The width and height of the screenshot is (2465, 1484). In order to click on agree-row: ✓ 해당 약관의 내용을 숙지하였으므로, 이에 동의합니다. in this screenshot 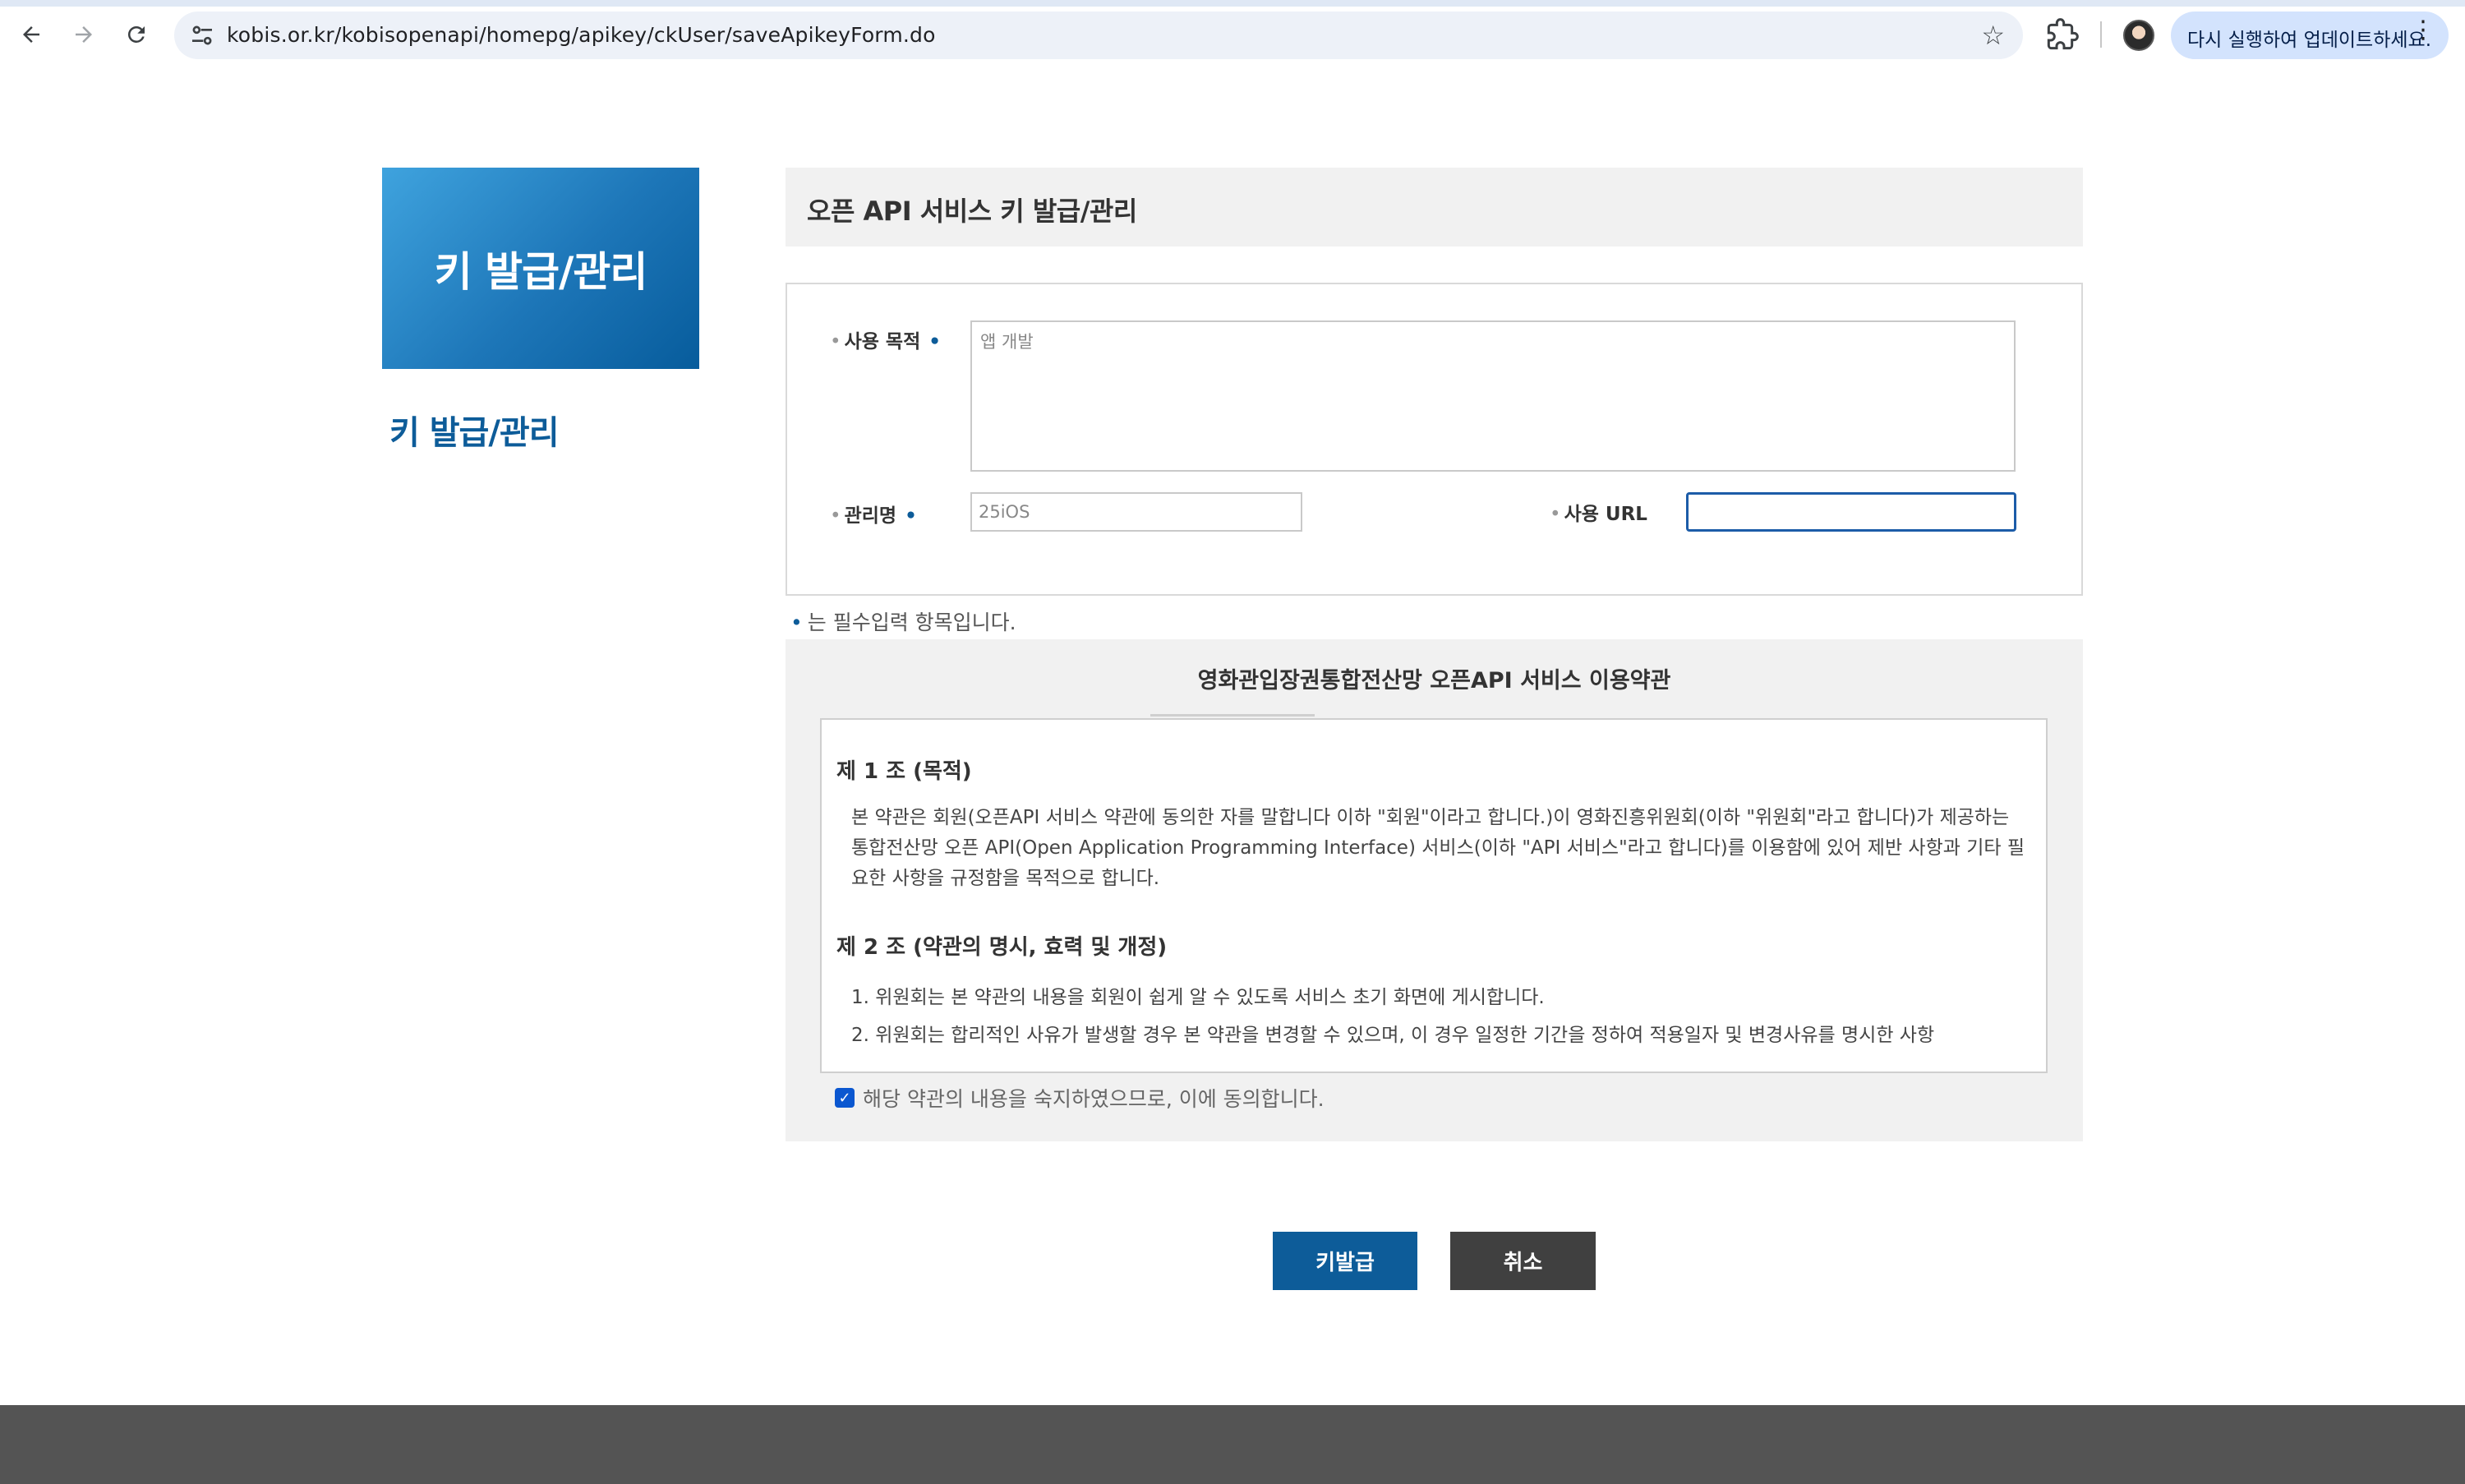, I will do `click(1080, 1098)`.